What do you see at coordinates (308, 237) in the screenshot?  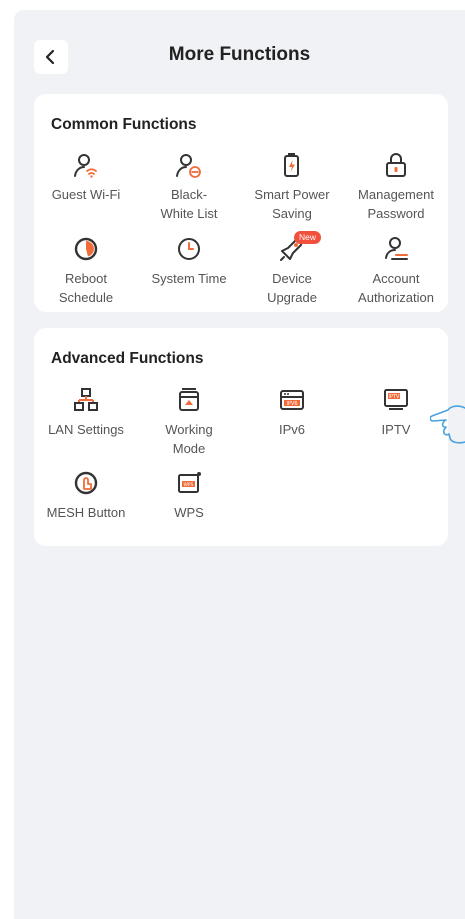 I see `new-badge: New` at bounding box center [308, 237].